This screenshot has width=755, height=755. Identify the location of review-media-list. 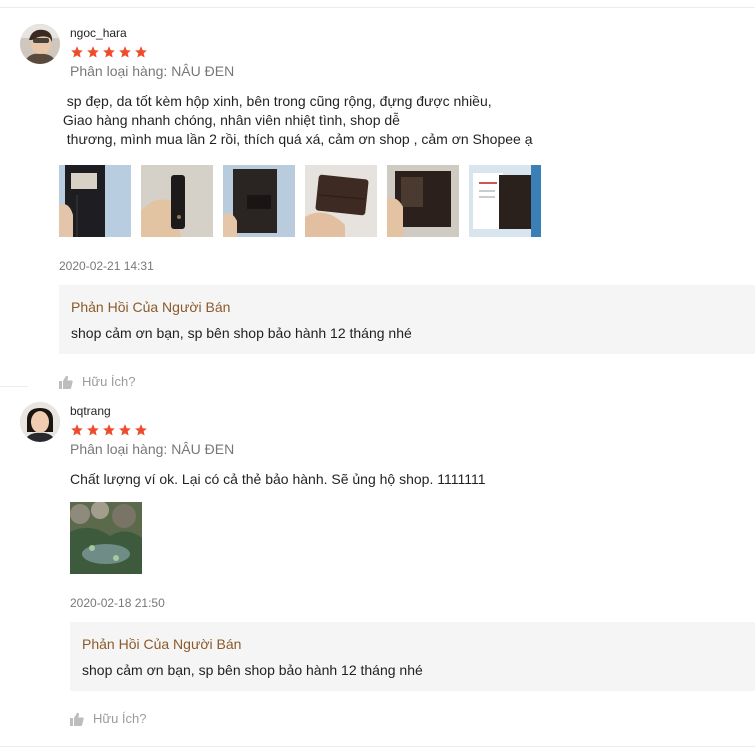
(106, 538).